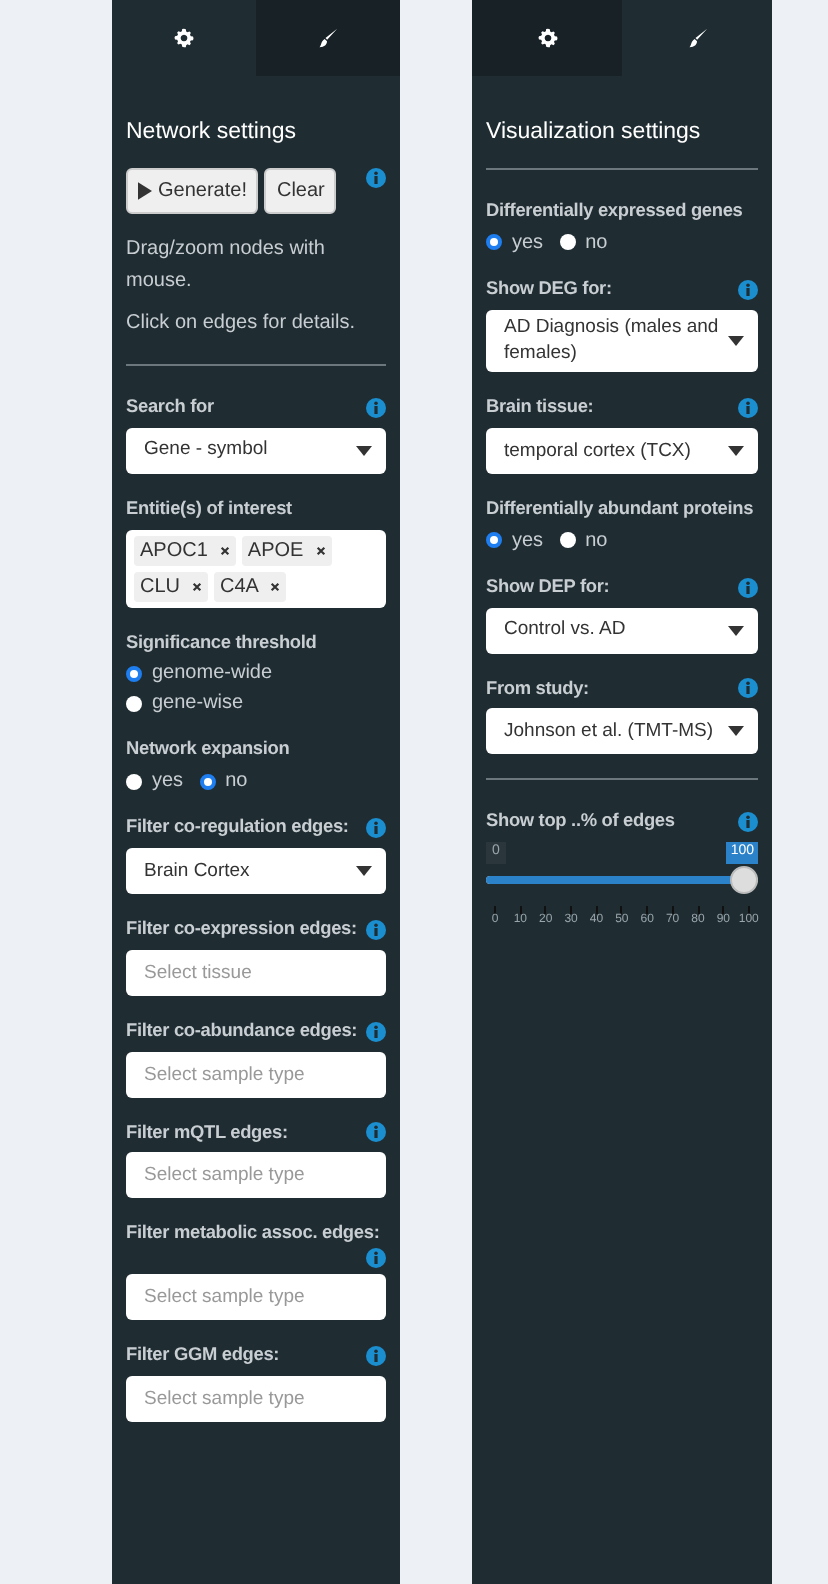 Image resolution: width=828 pixels, height=1584 pixels. What do you see at coordinates (256, 703) in the screenshot?
I see `radio-option: gene-wise` at bounding box center [256, 703].